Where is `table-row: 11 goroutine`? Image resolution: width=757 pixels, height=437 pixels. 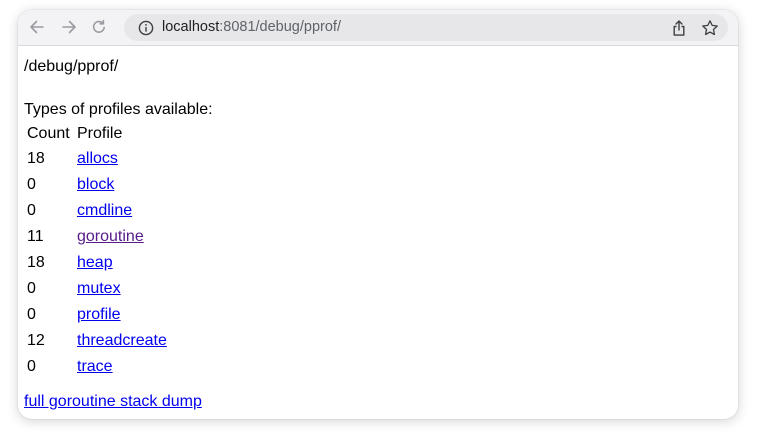
table-row: 11 goroutine is located at coordinates (97, 237).